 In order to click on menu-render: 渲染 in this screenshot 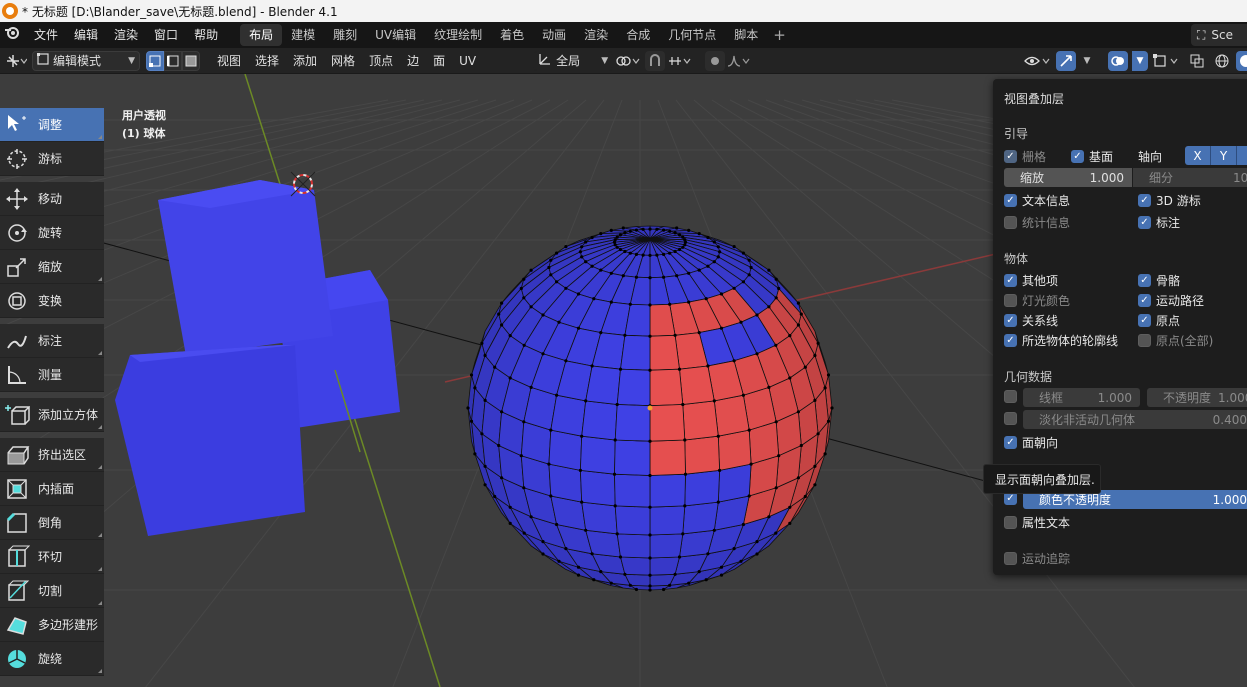, I will do `click(126, 35)`.